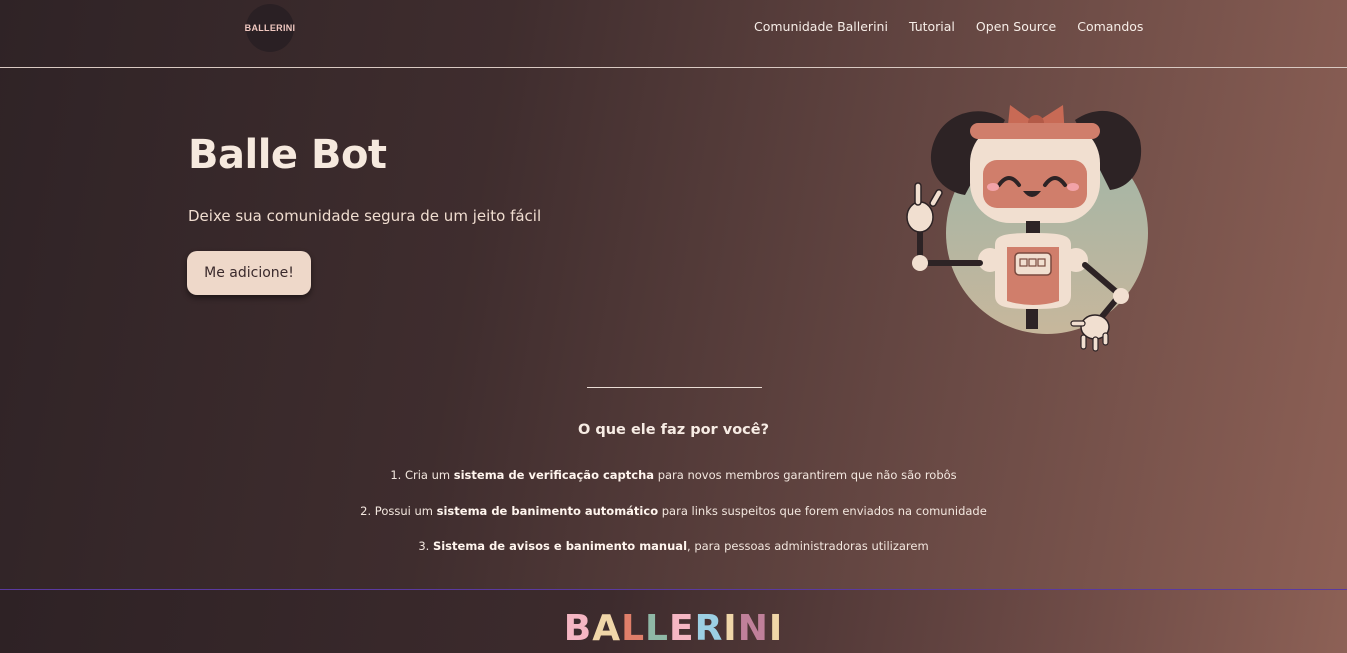 Image resolution: width=1347 pixels, height=653 pixels. Describe the element at coordinates (398, 511) in the screenshot. I see `feature-prefix: 2. Possui um` at that location.